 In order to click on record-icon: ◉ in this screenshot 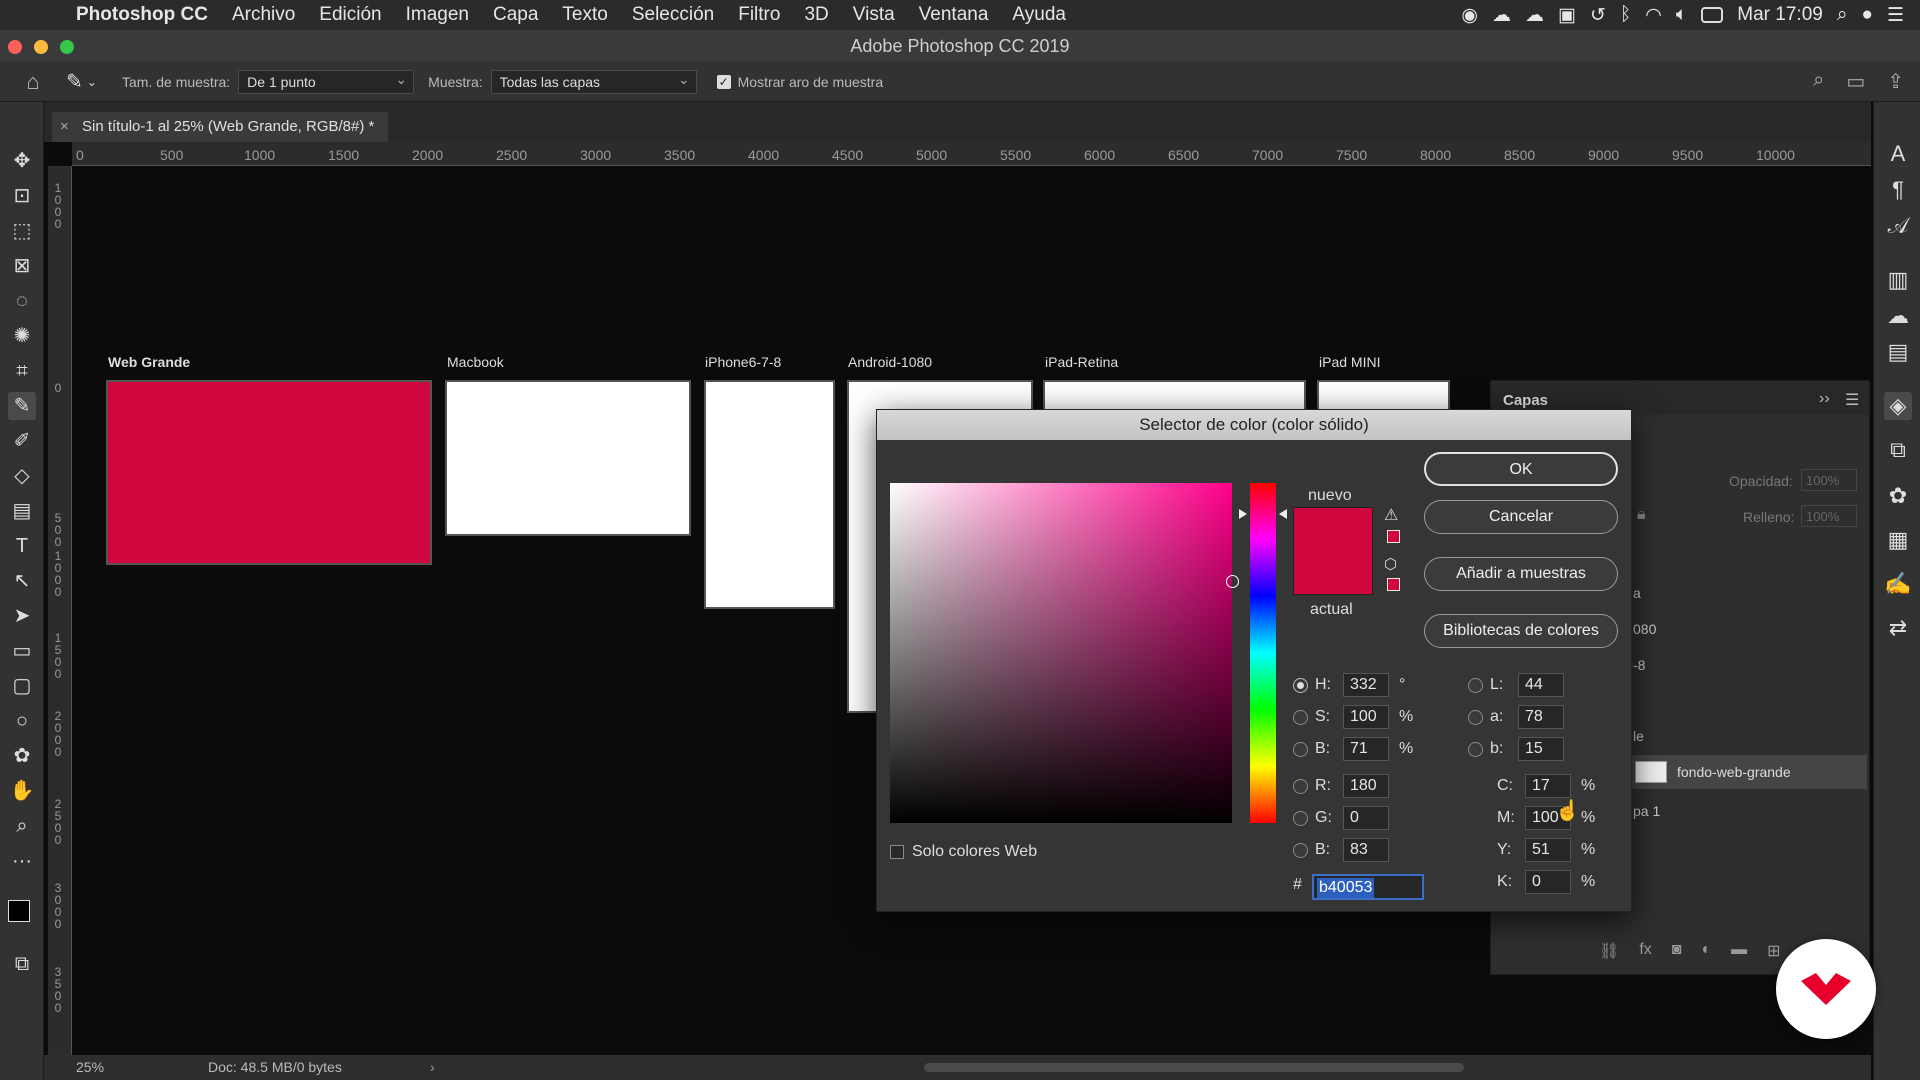, I will do `click(1469, 15)`.